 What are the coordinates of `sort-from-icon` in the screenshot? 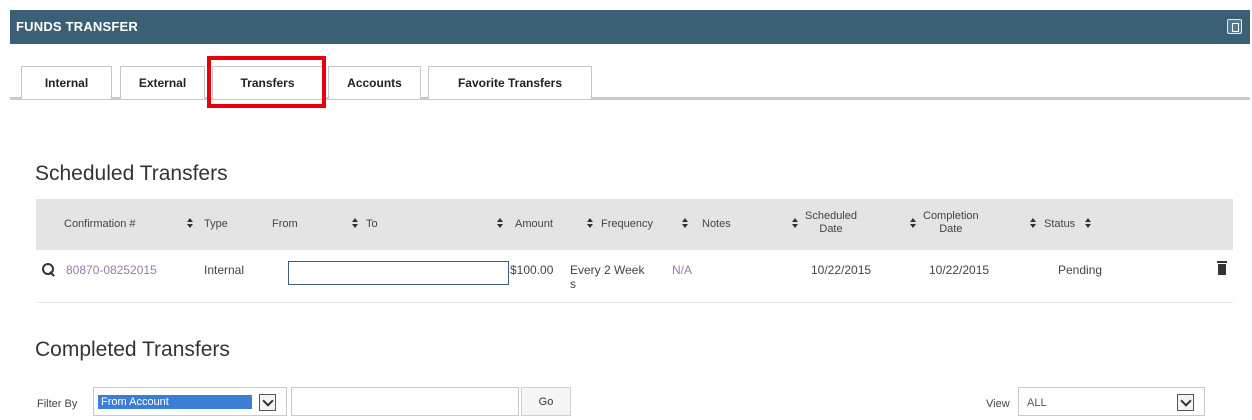 It's located at (355, 223).